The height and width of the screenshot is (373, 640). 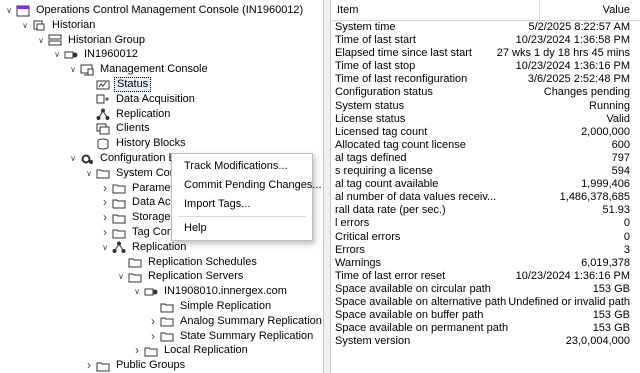 What do you see at coordinates (485, 27) in the screenshot?
I see `details-row: System time 5/2/2025 8:22:57 AM` at bounding box center [485, 27].